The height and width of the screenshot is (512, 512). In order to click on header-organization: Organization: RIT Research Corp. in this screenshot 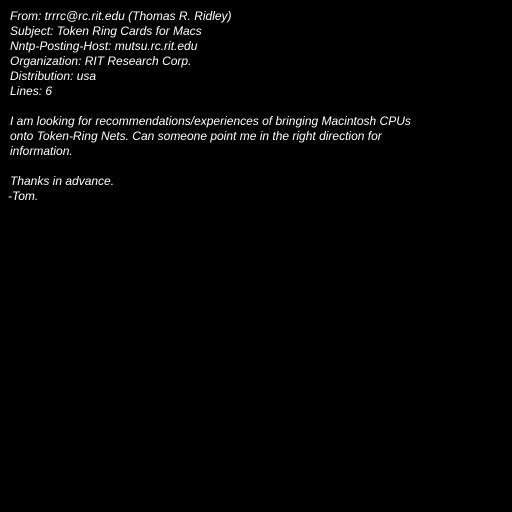, I will do `click(100, 61)`.